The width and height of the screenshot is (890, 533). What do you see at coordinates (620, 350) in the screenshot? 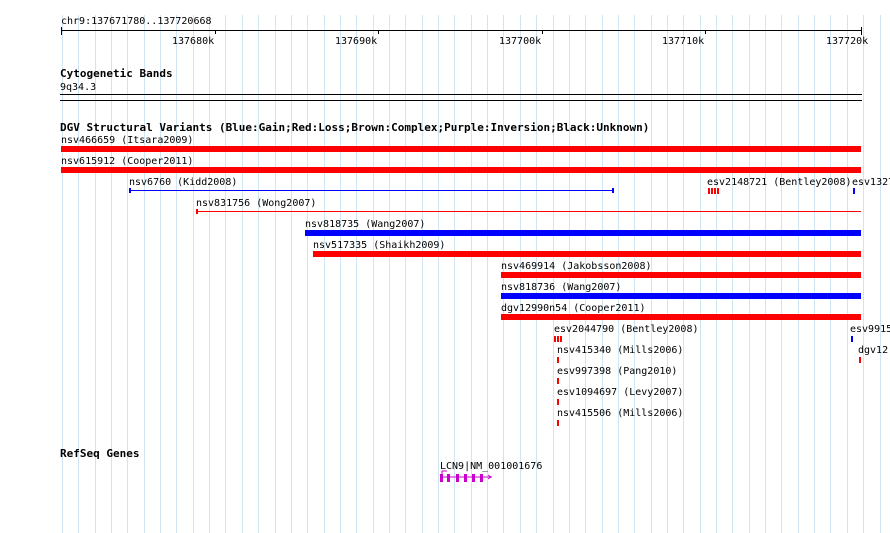
I see `variant-label: nsv415340 (Mills2006)` at bounding box center [620, 350].